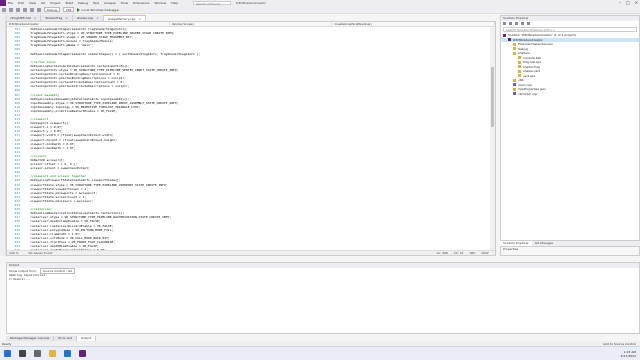  What do you see at coordinates (320, 10) in the screenshot?
I see `standard-toolbar: Debug x64 Local Windows Debugger` at bounding box center [320, 10].